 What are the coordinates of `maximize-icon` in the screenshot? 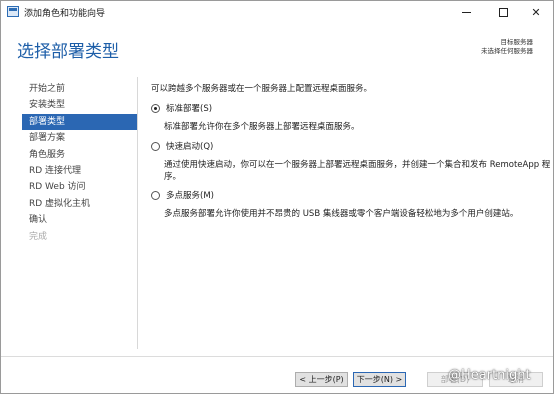 It's located at (503, 12).